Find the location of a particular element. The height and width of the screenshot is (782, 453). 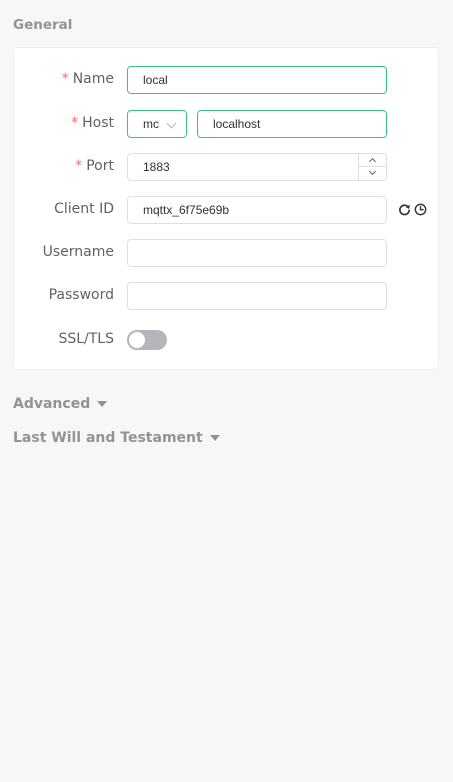

protocol-select: mc is located at coordinates (157, 124).